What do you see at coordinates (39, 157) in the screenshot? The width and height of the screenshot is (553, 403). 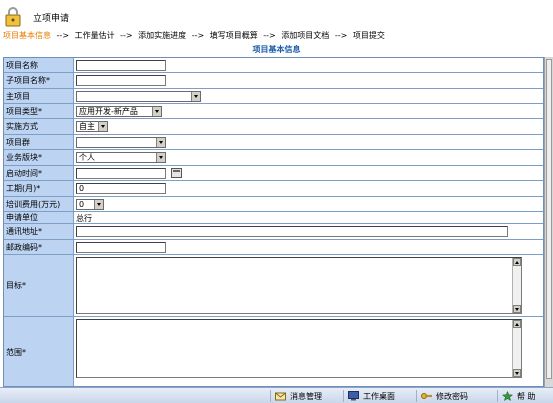 I see `field-label: 业务版块*` at bounding box center [39, 157].